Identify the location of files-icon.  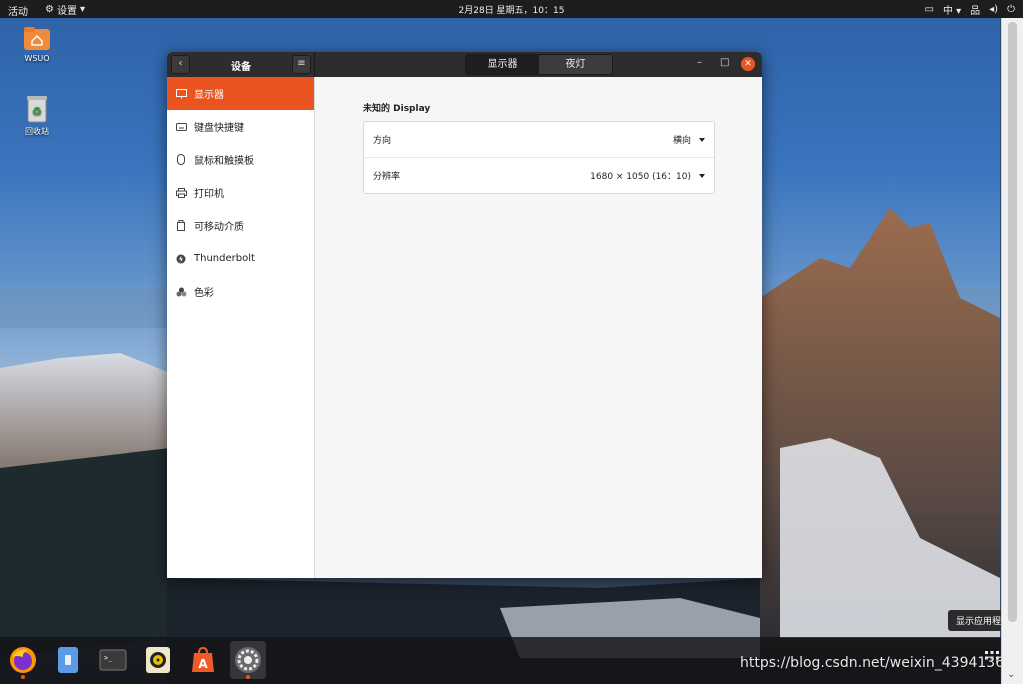
(68, 660).